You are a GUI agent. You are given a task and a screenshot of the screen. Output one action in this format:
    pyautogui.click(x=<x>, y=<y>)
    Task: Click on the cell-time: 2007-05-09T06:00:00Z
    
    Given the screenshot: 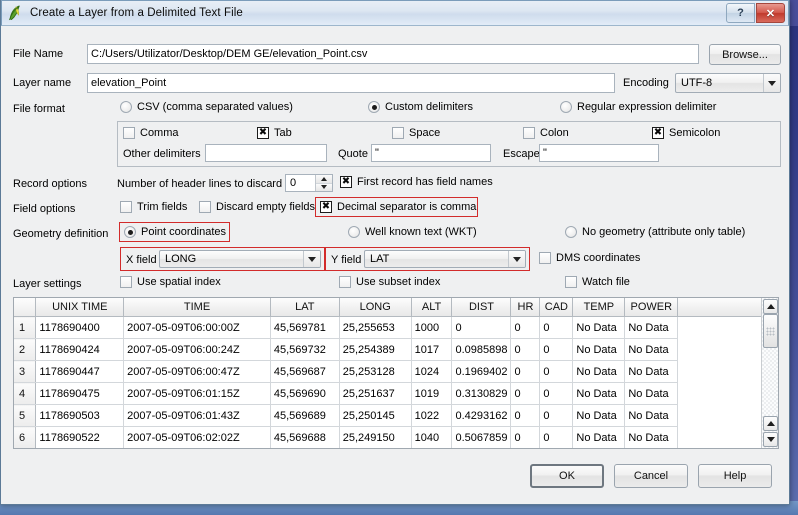 What is the action you would take?
    pyautogui.click(x=197, y=327)
    